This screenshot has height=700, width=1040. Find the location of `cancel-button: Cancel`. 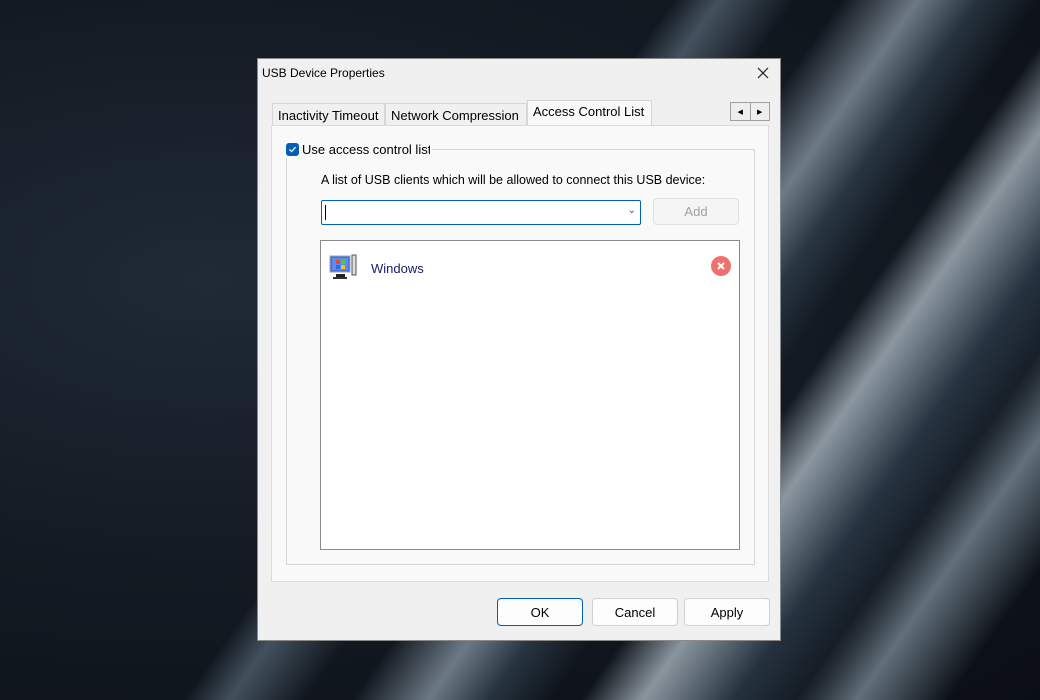

cancel-button: Cancel is located at coordinates (635, 612).